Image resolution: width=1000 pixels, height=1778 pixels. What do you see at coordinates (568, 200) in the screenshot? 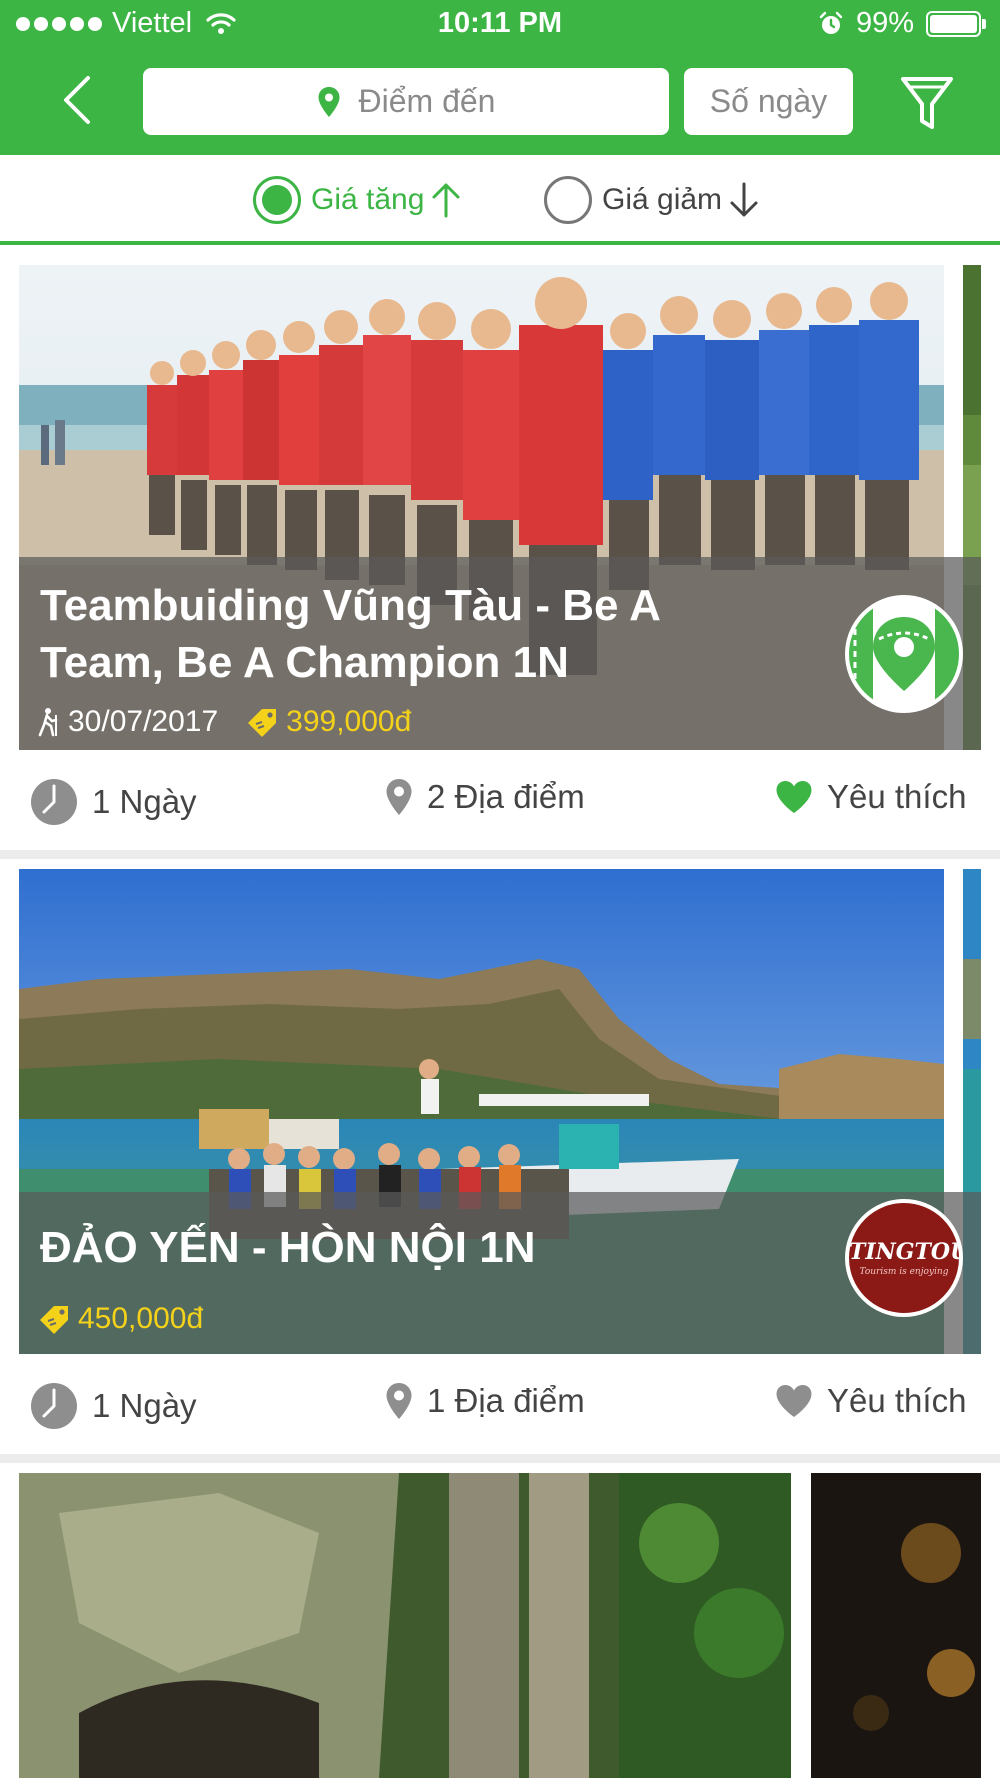
I see `radio-unselected-icon` at bounding box center [568, 200].